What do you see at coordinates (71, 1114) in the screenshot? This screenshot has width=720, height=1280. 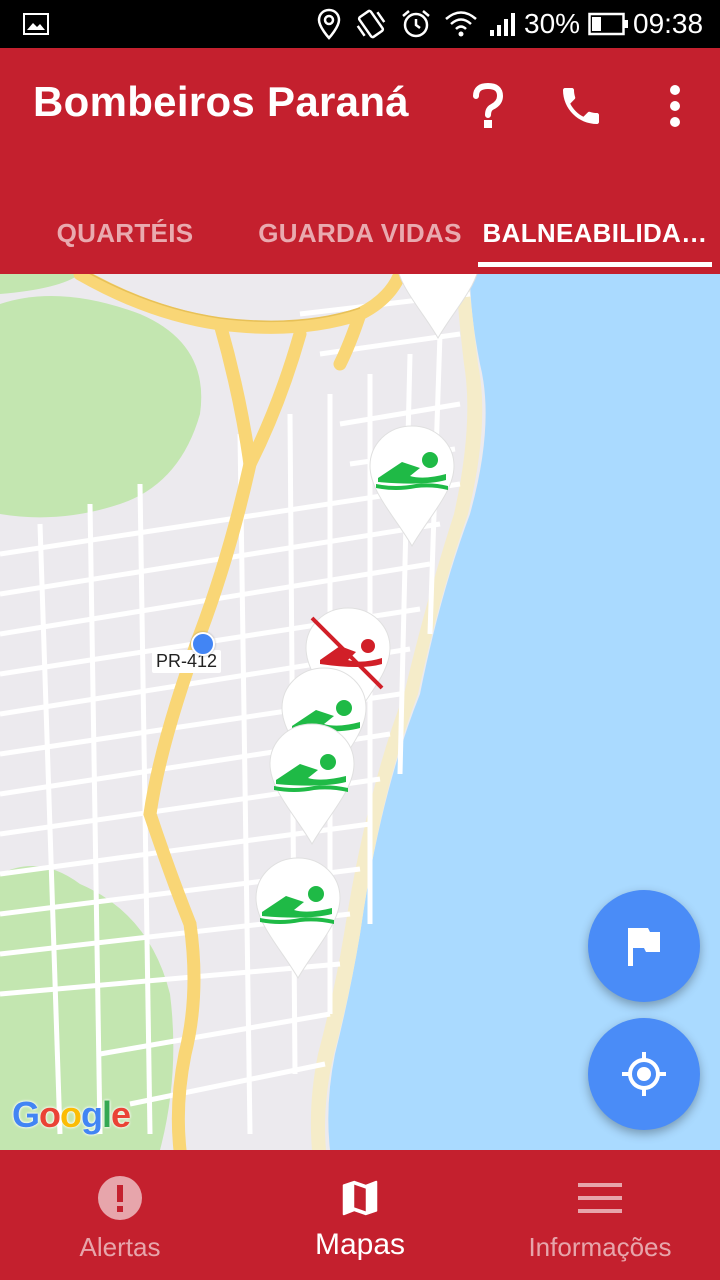 I see `google-logo: Google` at bounding box center [71, 1114].